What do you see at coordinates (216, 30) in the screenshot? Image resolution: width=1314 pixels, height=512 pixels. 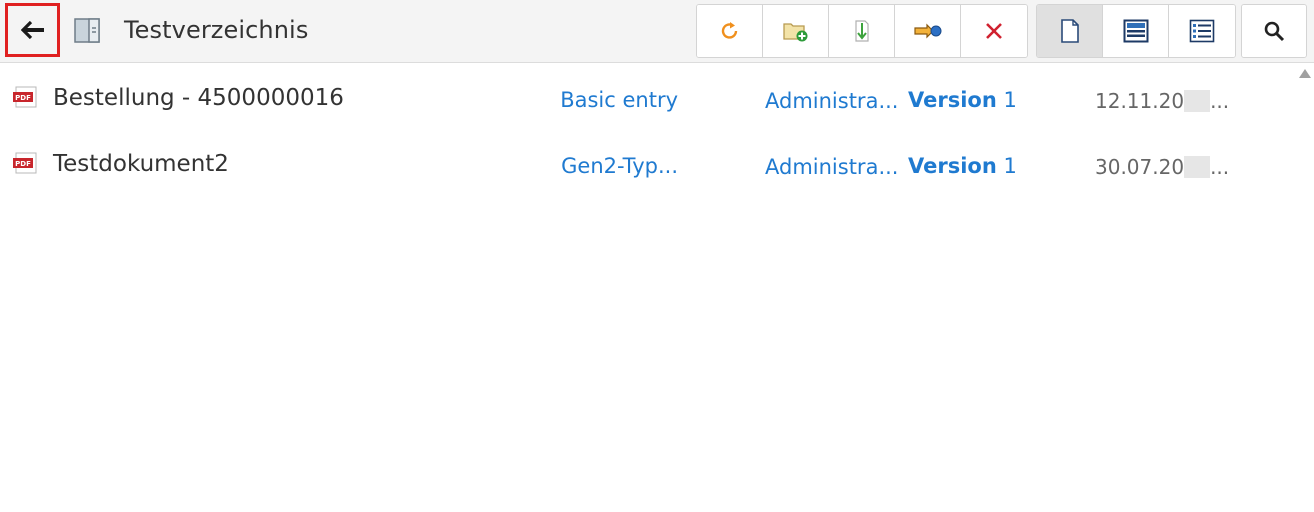 I see `page-title: Testverzeichnis` at bounding box center [216, 30].